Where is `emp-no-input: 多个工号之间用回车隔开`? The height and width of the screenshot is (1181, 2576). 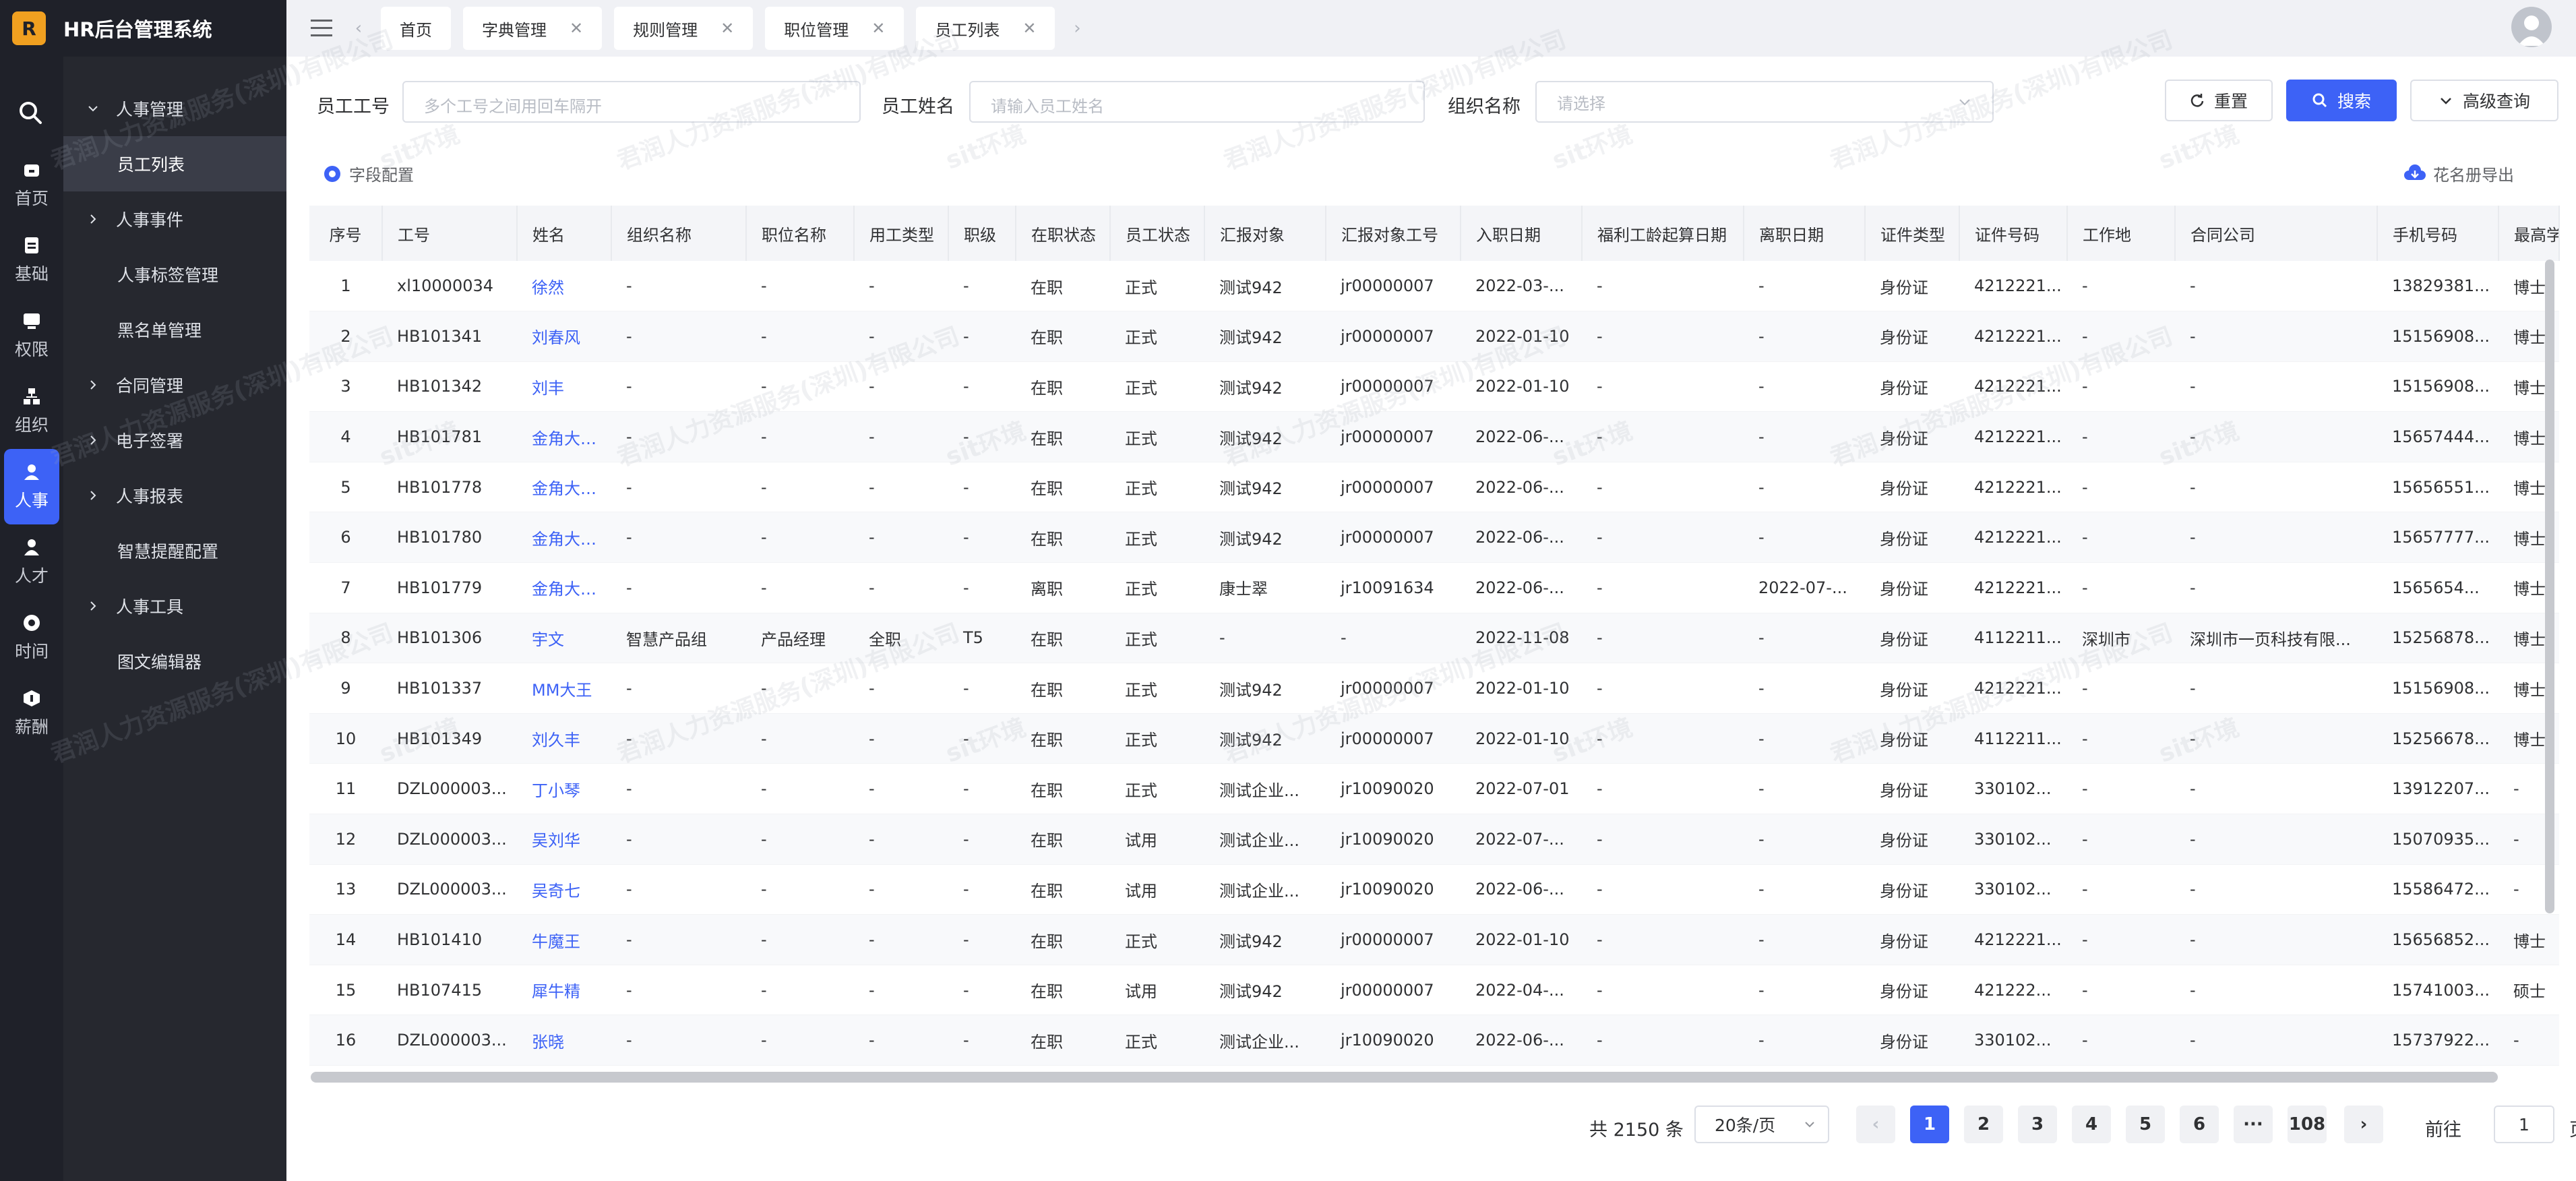 emp-no-input: 多个工号之间用回车隔开 is located at coordinates (632, 102).